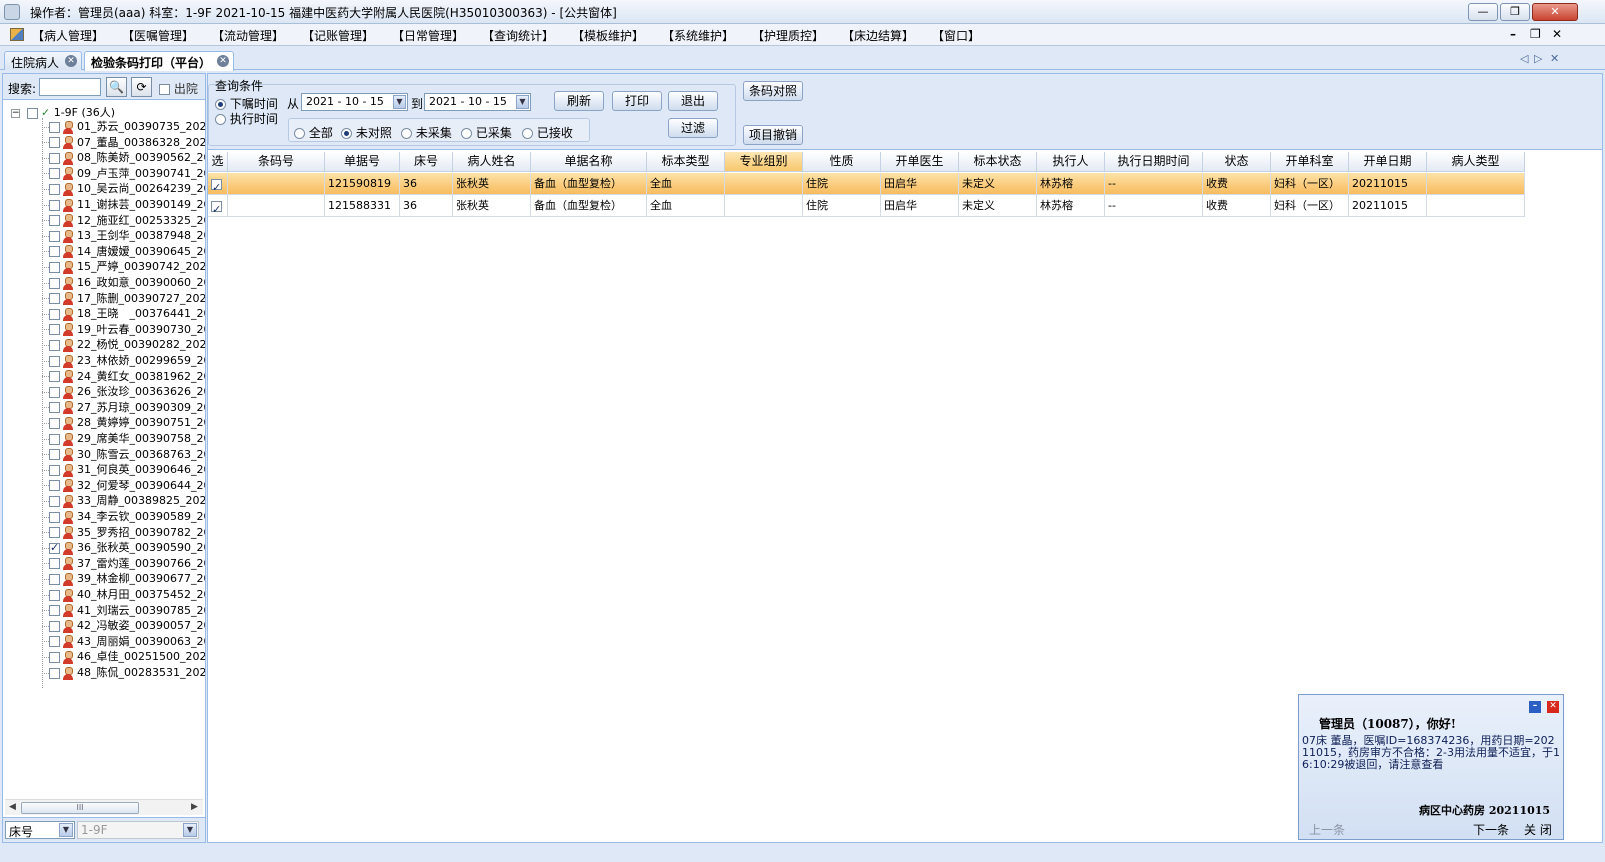 This screenshot has width=1605, height=862. What do you see at coordinates (32, 113) in the screenshot?
I see `tree-root-checkbox` at bounding box center [32, 113].